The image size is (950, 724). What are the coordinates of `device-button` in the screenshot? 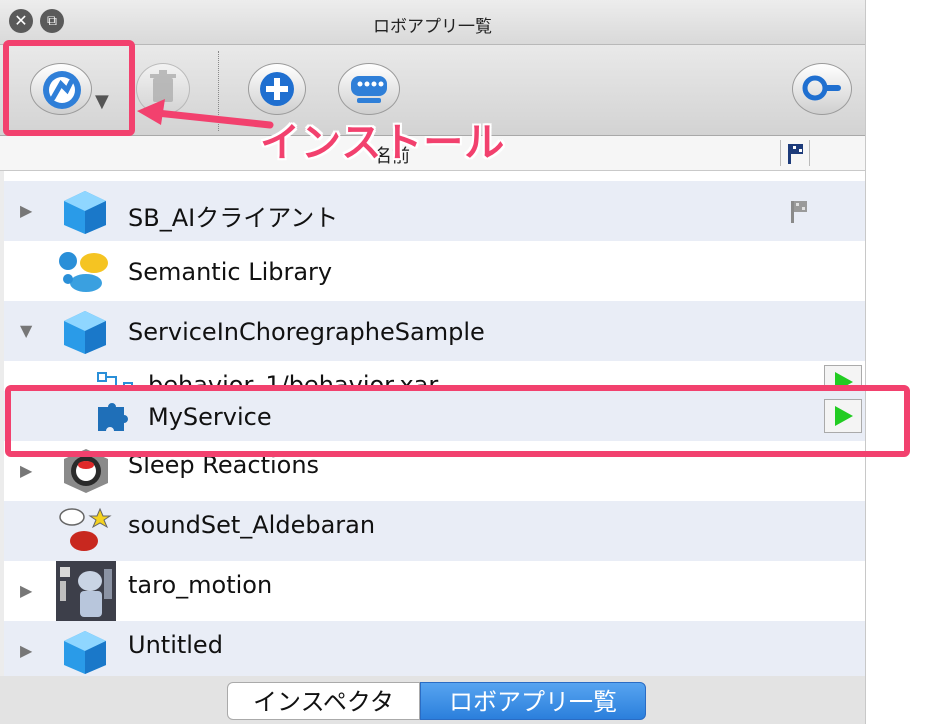 It's located at (369, 89).